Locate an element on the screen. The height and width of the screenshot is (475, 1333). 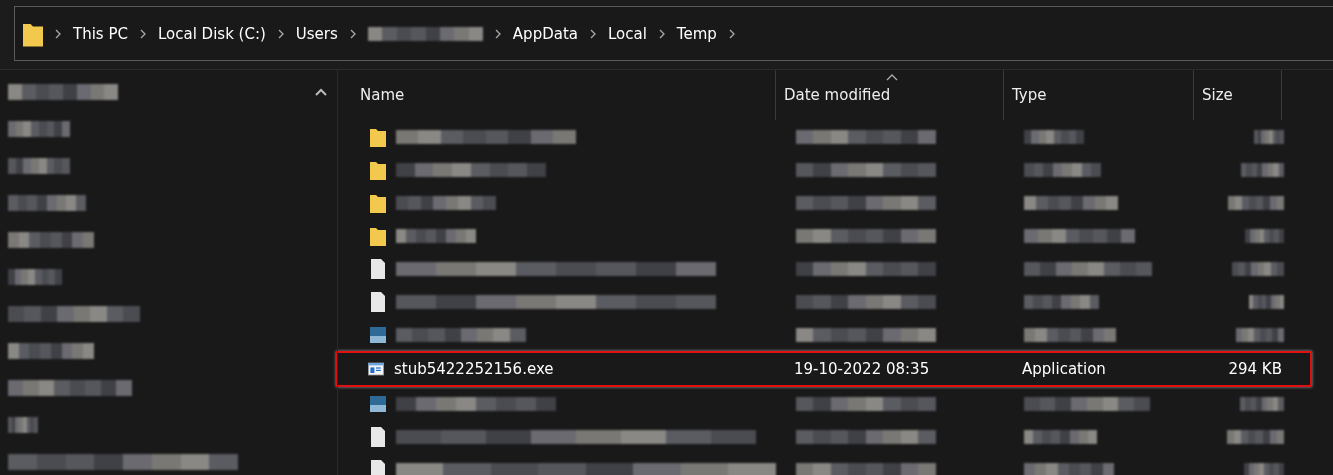
breadcrumb: Users is located at coordinates (316, 33).